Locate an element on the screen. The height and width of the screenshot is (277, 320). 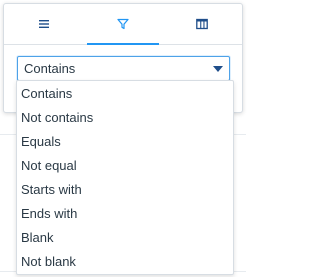
option-equals: Equals is located at coordinates (125, 142).